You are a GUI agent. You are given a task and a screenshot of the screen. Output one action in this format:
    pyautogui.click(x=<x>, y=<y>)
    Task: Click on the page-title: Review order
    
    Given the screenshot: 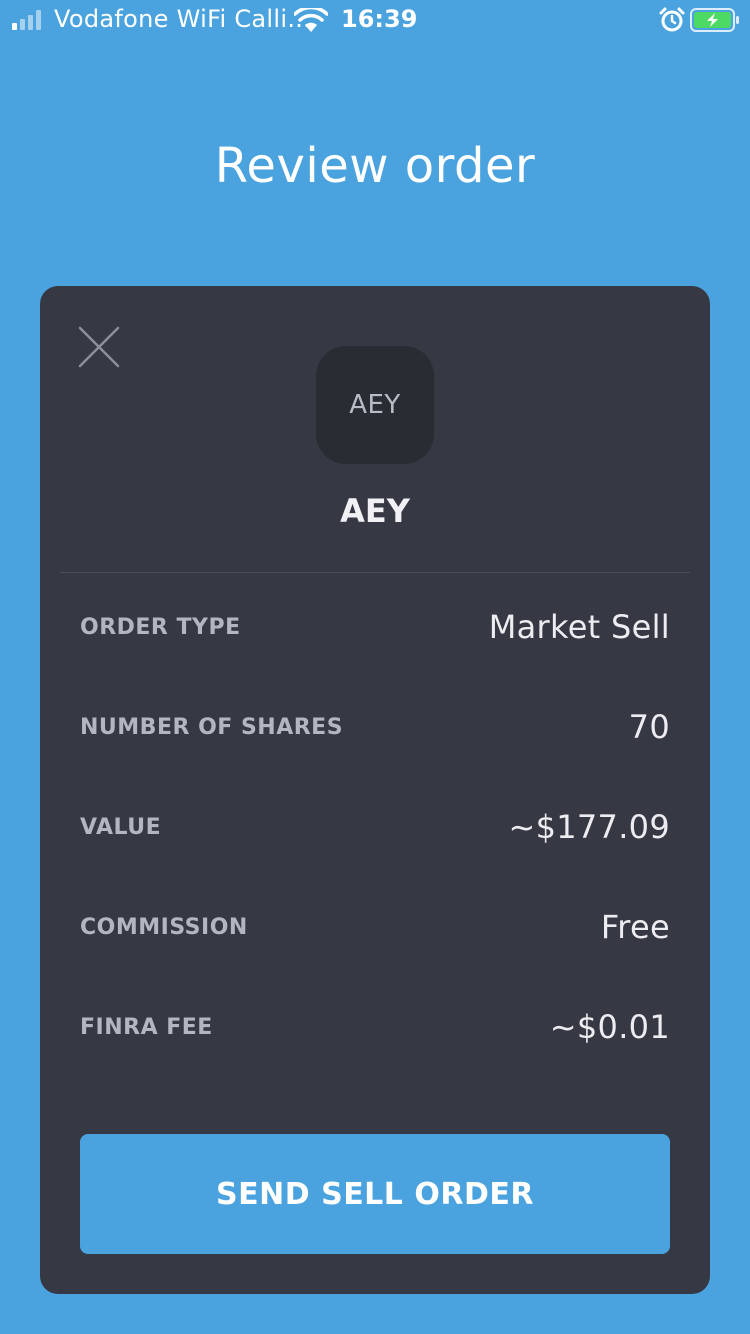 What is the action you would take?
    pyautogui.click(x=375, y=166)
    